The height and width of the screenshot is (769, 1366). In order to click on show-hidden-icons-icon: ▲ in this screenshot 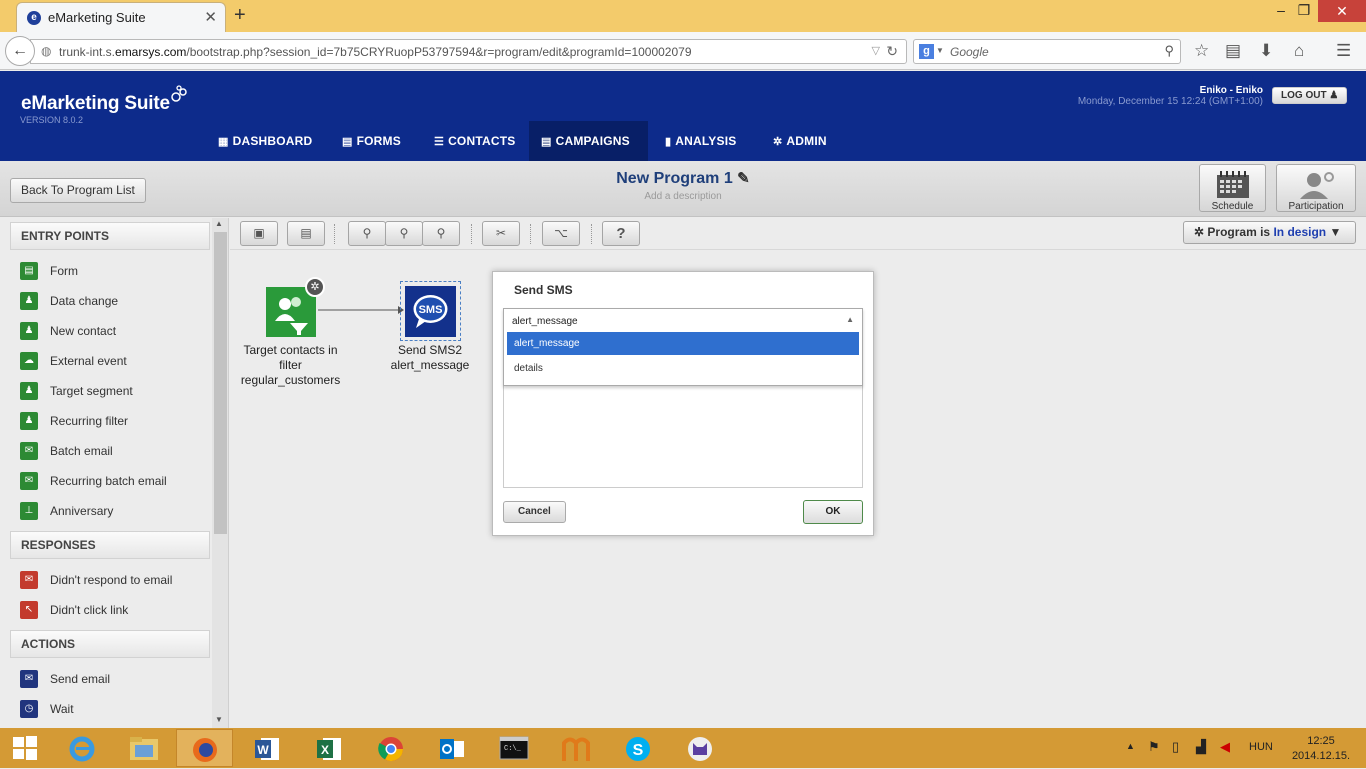, I will do `click(1130, 746)`.